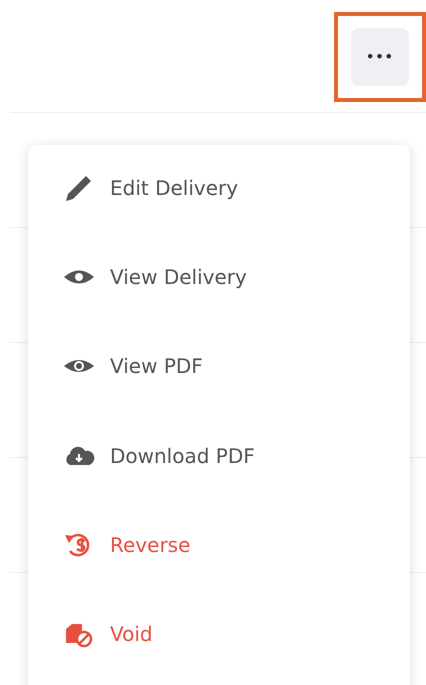 The height and width of the screenshot is (685, 426). Describe the element at coordinates (150, 544) in the screenshot. I see `menu-item: Reverse` at that location.